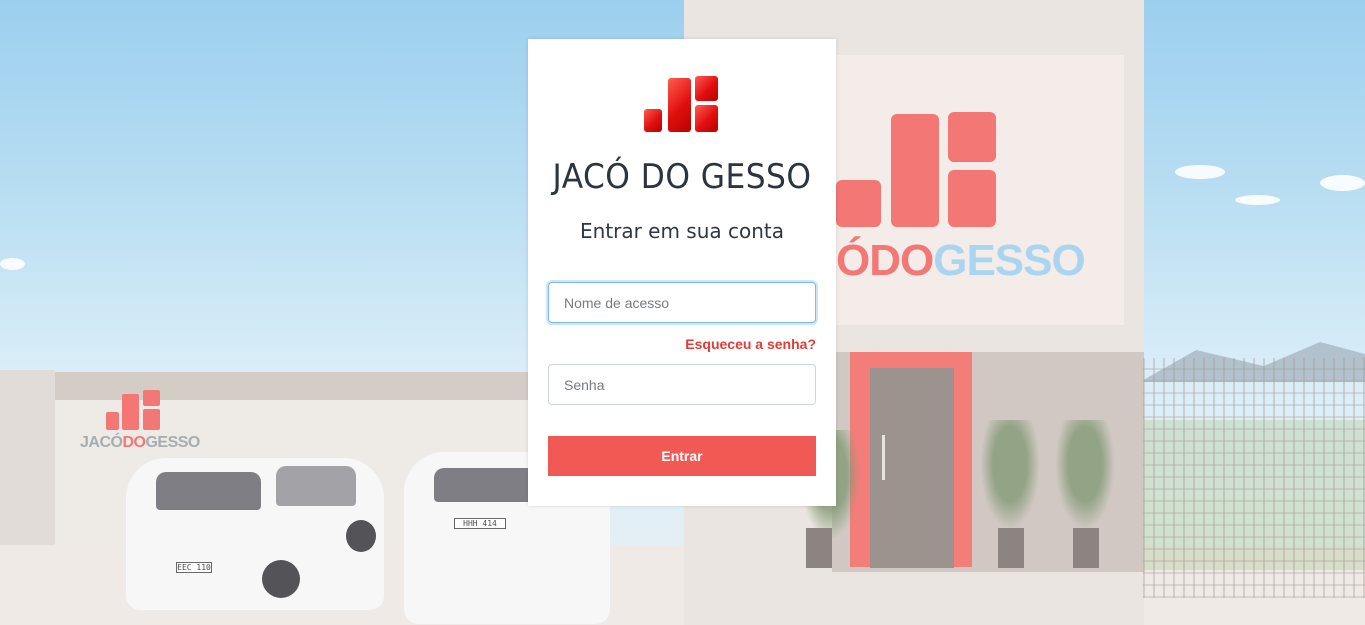 This screenshot has width=1365, height=625. What do you see at coordinates (682, 177) in the screenshot?
I see `brand-title: JACÓ DO GESSO` at bounding box center [682, 177].